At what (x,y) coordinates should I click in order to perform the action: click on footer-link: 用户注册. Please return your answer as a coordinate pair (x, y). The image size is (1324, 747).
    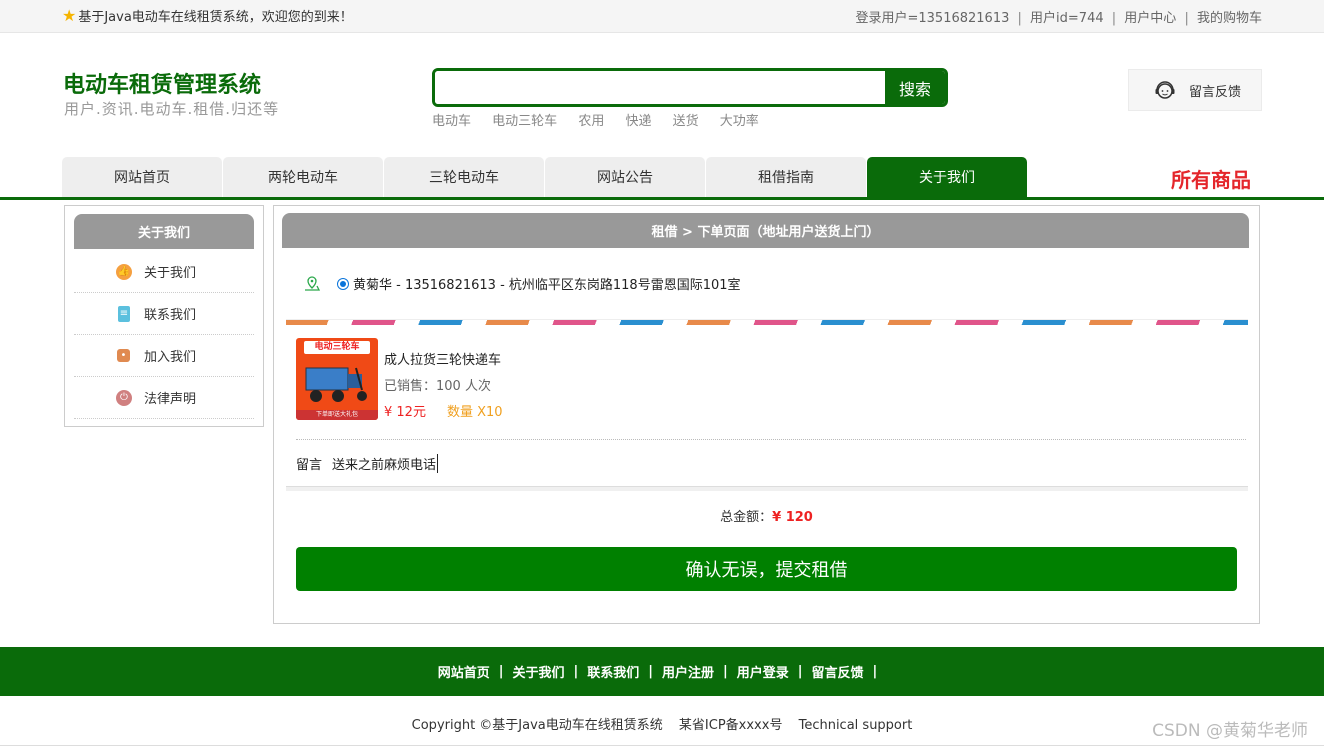
    Looking at the image, I should click on (688, 671).